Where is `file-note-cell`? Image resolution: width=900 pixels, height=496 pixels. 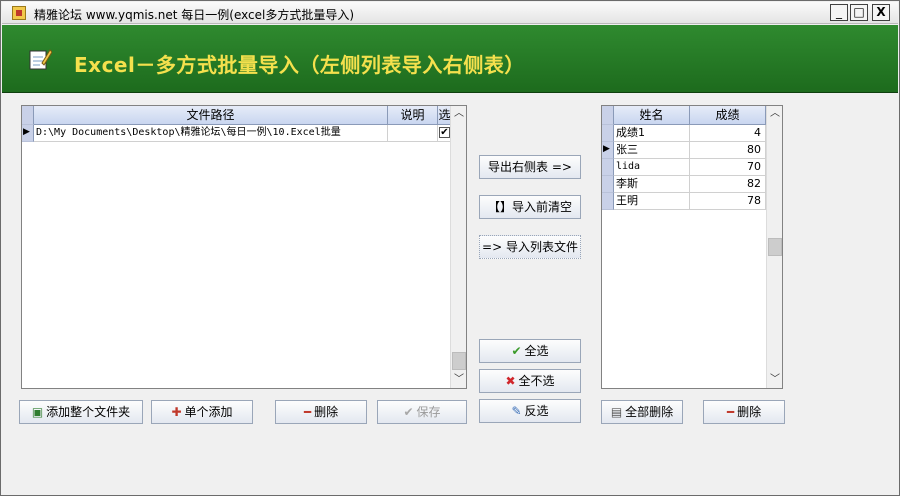 file-note-cell is located at coordinates (413, 133).